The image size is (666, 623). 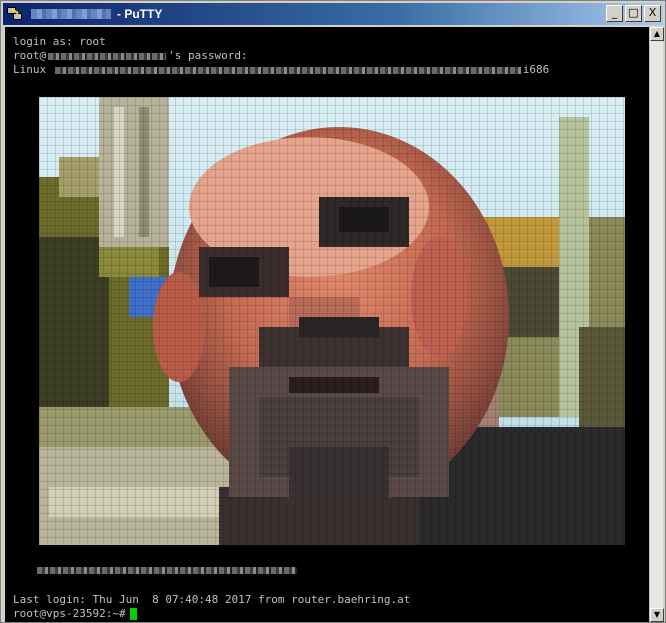 What do you see at coordinates (140, 14) in the screenshot?
I see `window-title: - PuTTY` at bounding box center [140, 14].